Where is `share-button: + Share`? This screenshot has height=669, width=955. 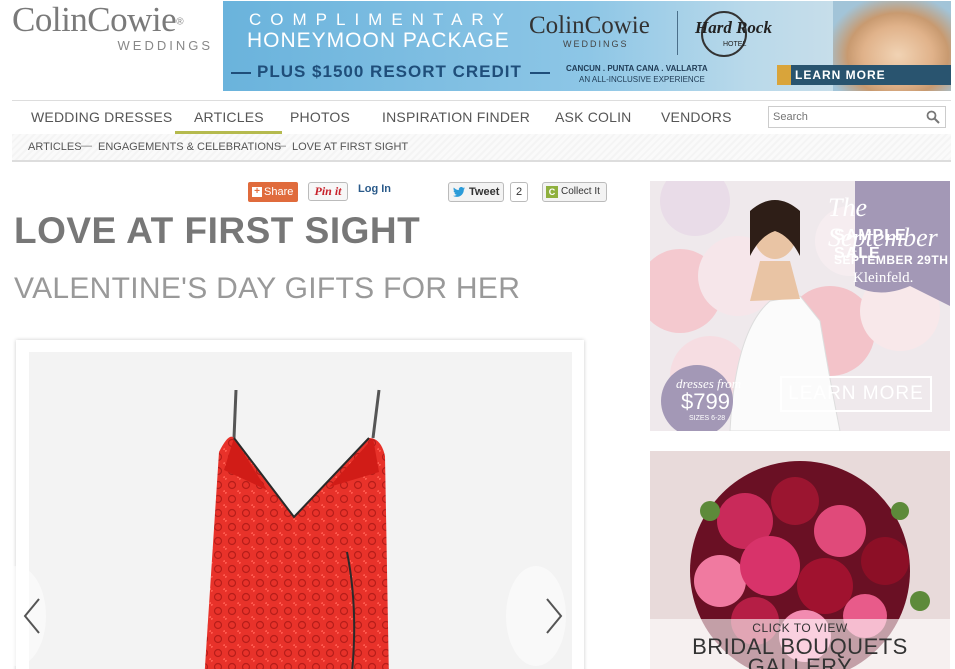
share-button: + Share is located at coordinates (273, 192).